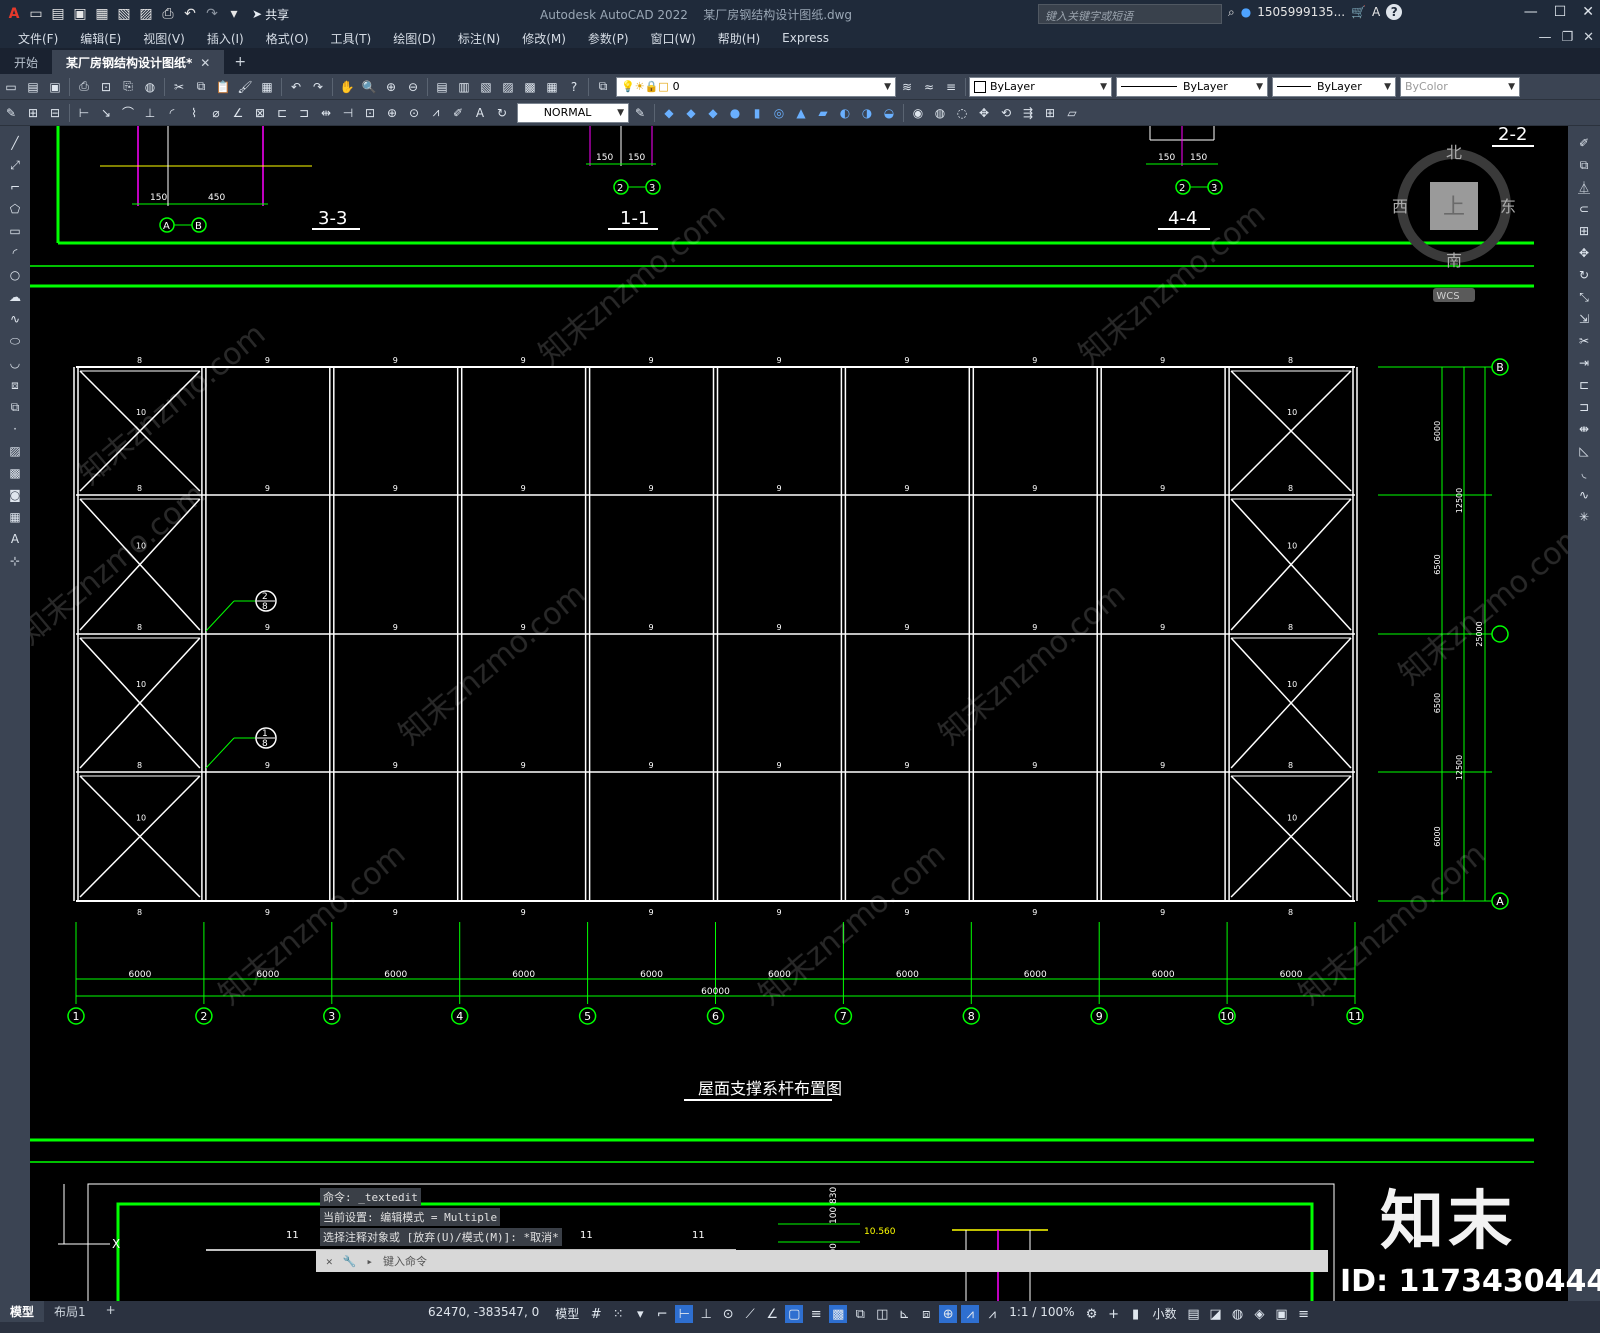 Image resolution: width=1600 pixels, height=1333 pixels. Describe the element at coordinates (414, 113) in the screenshot. I see `inspect-icon: ⊙` at that location.